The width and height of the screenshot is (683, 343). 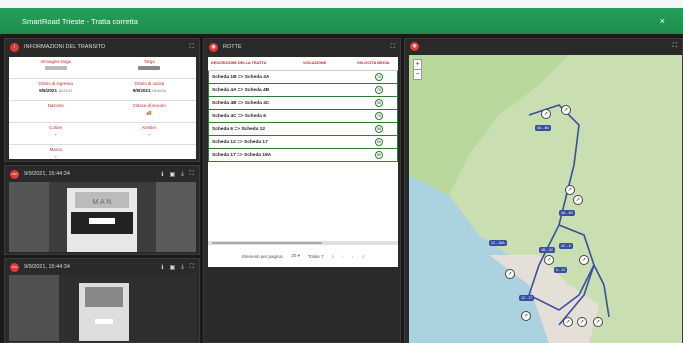 What do you see at coordinates (303, 90) in the screenshot?
I see `table-row: Scheda 4A => Scheda 4B 70` at bounding box center [303, 90].